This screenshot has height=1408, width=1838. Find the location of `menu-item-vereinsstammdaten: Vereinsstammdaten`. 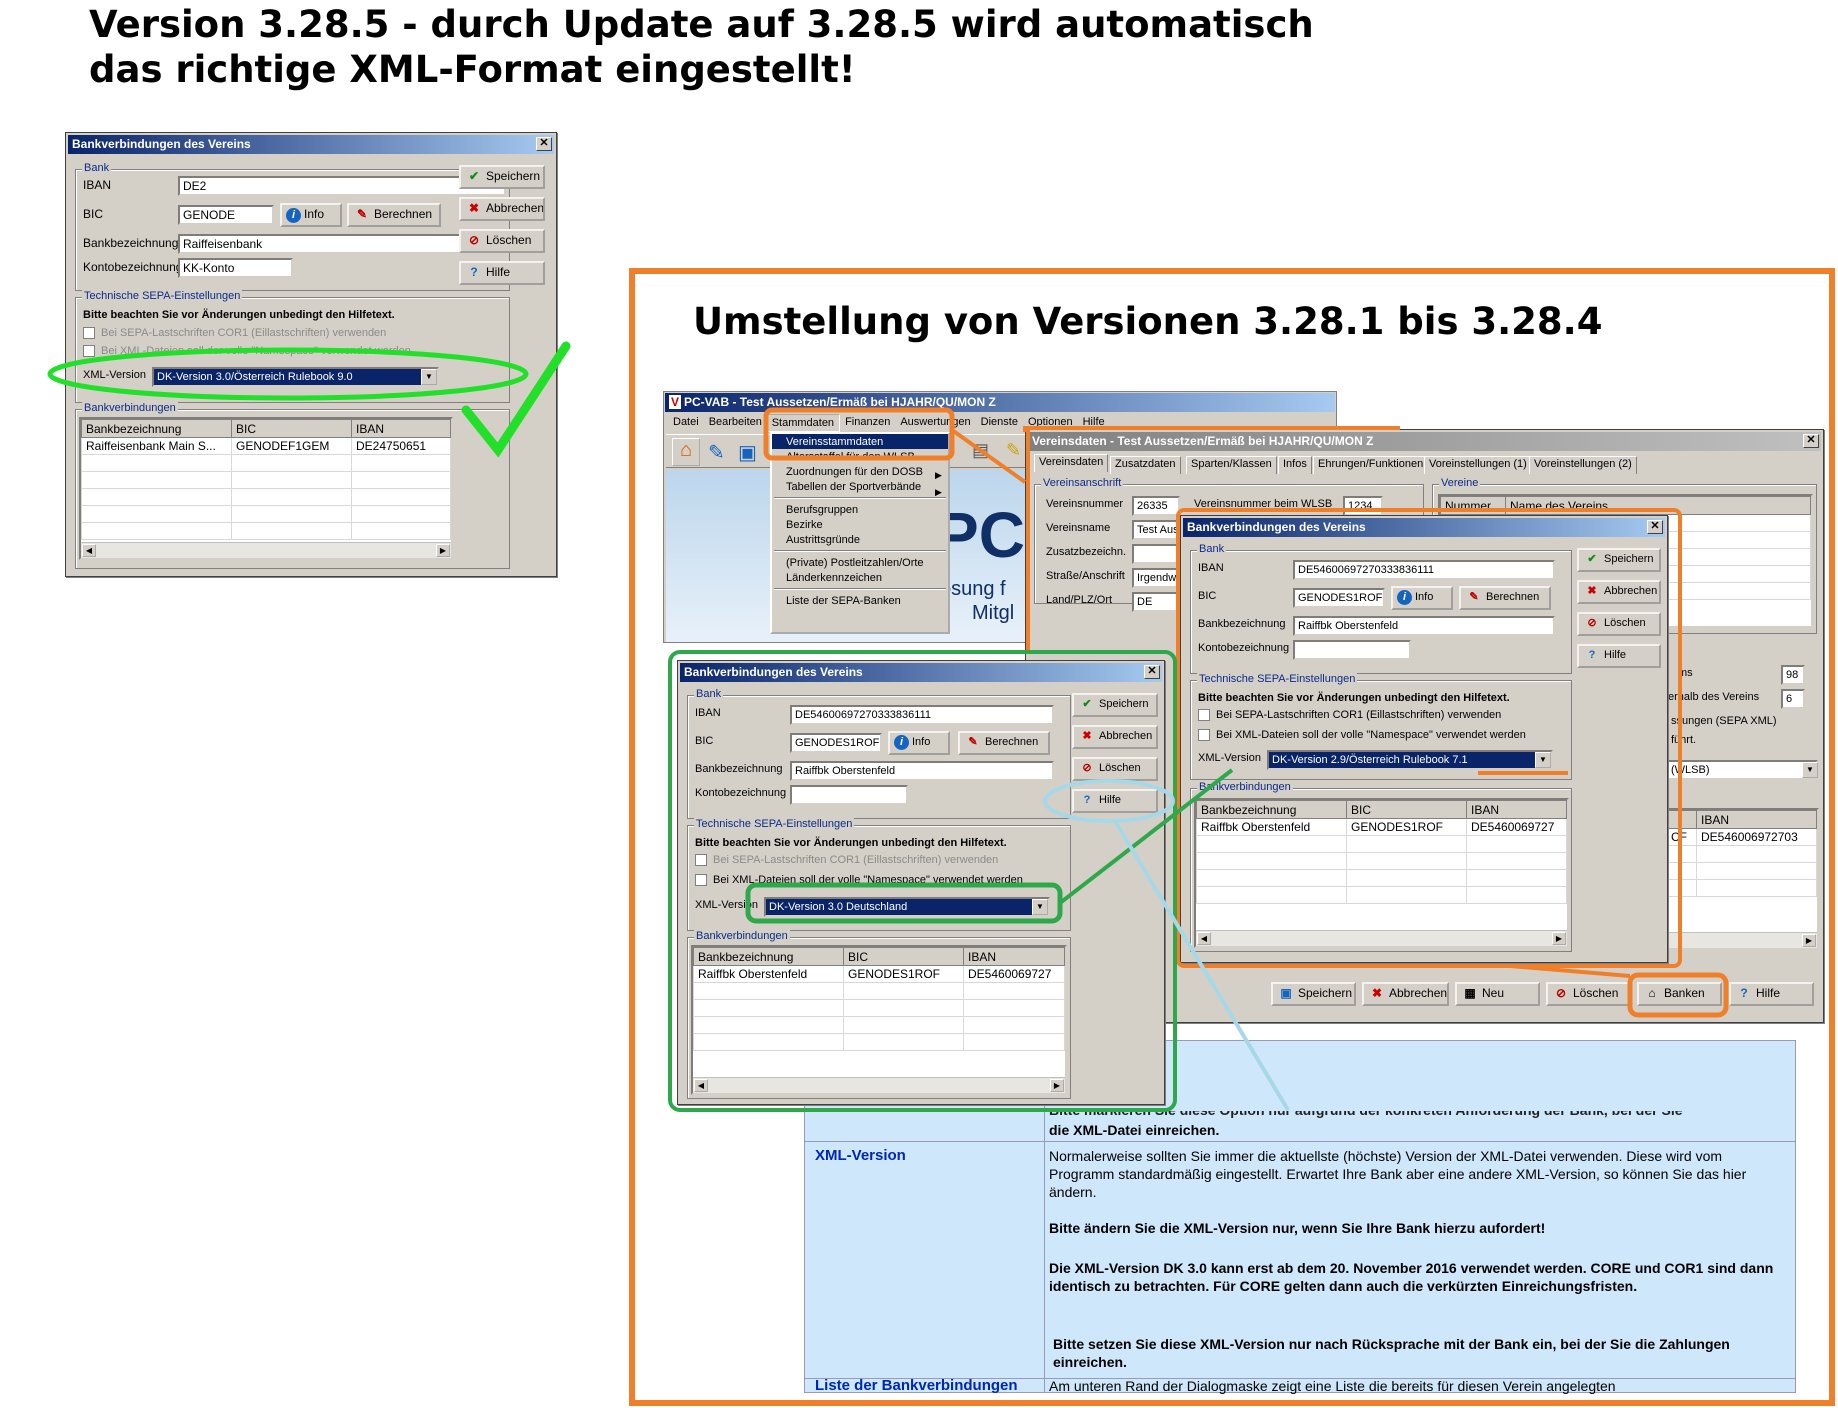

menu-item-vereinsstammdaten: Vereinsstammdaten is located at coordinates (860, 441).